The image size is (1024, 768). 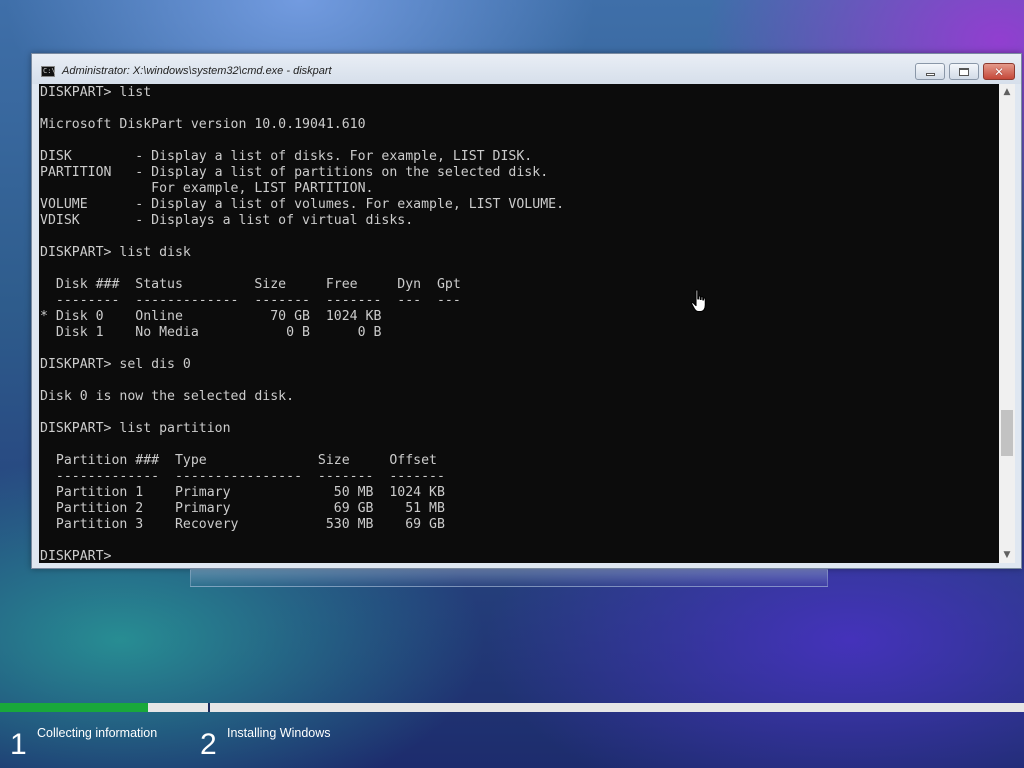 I want to click on minimize-button, so click(x=930, y=71).